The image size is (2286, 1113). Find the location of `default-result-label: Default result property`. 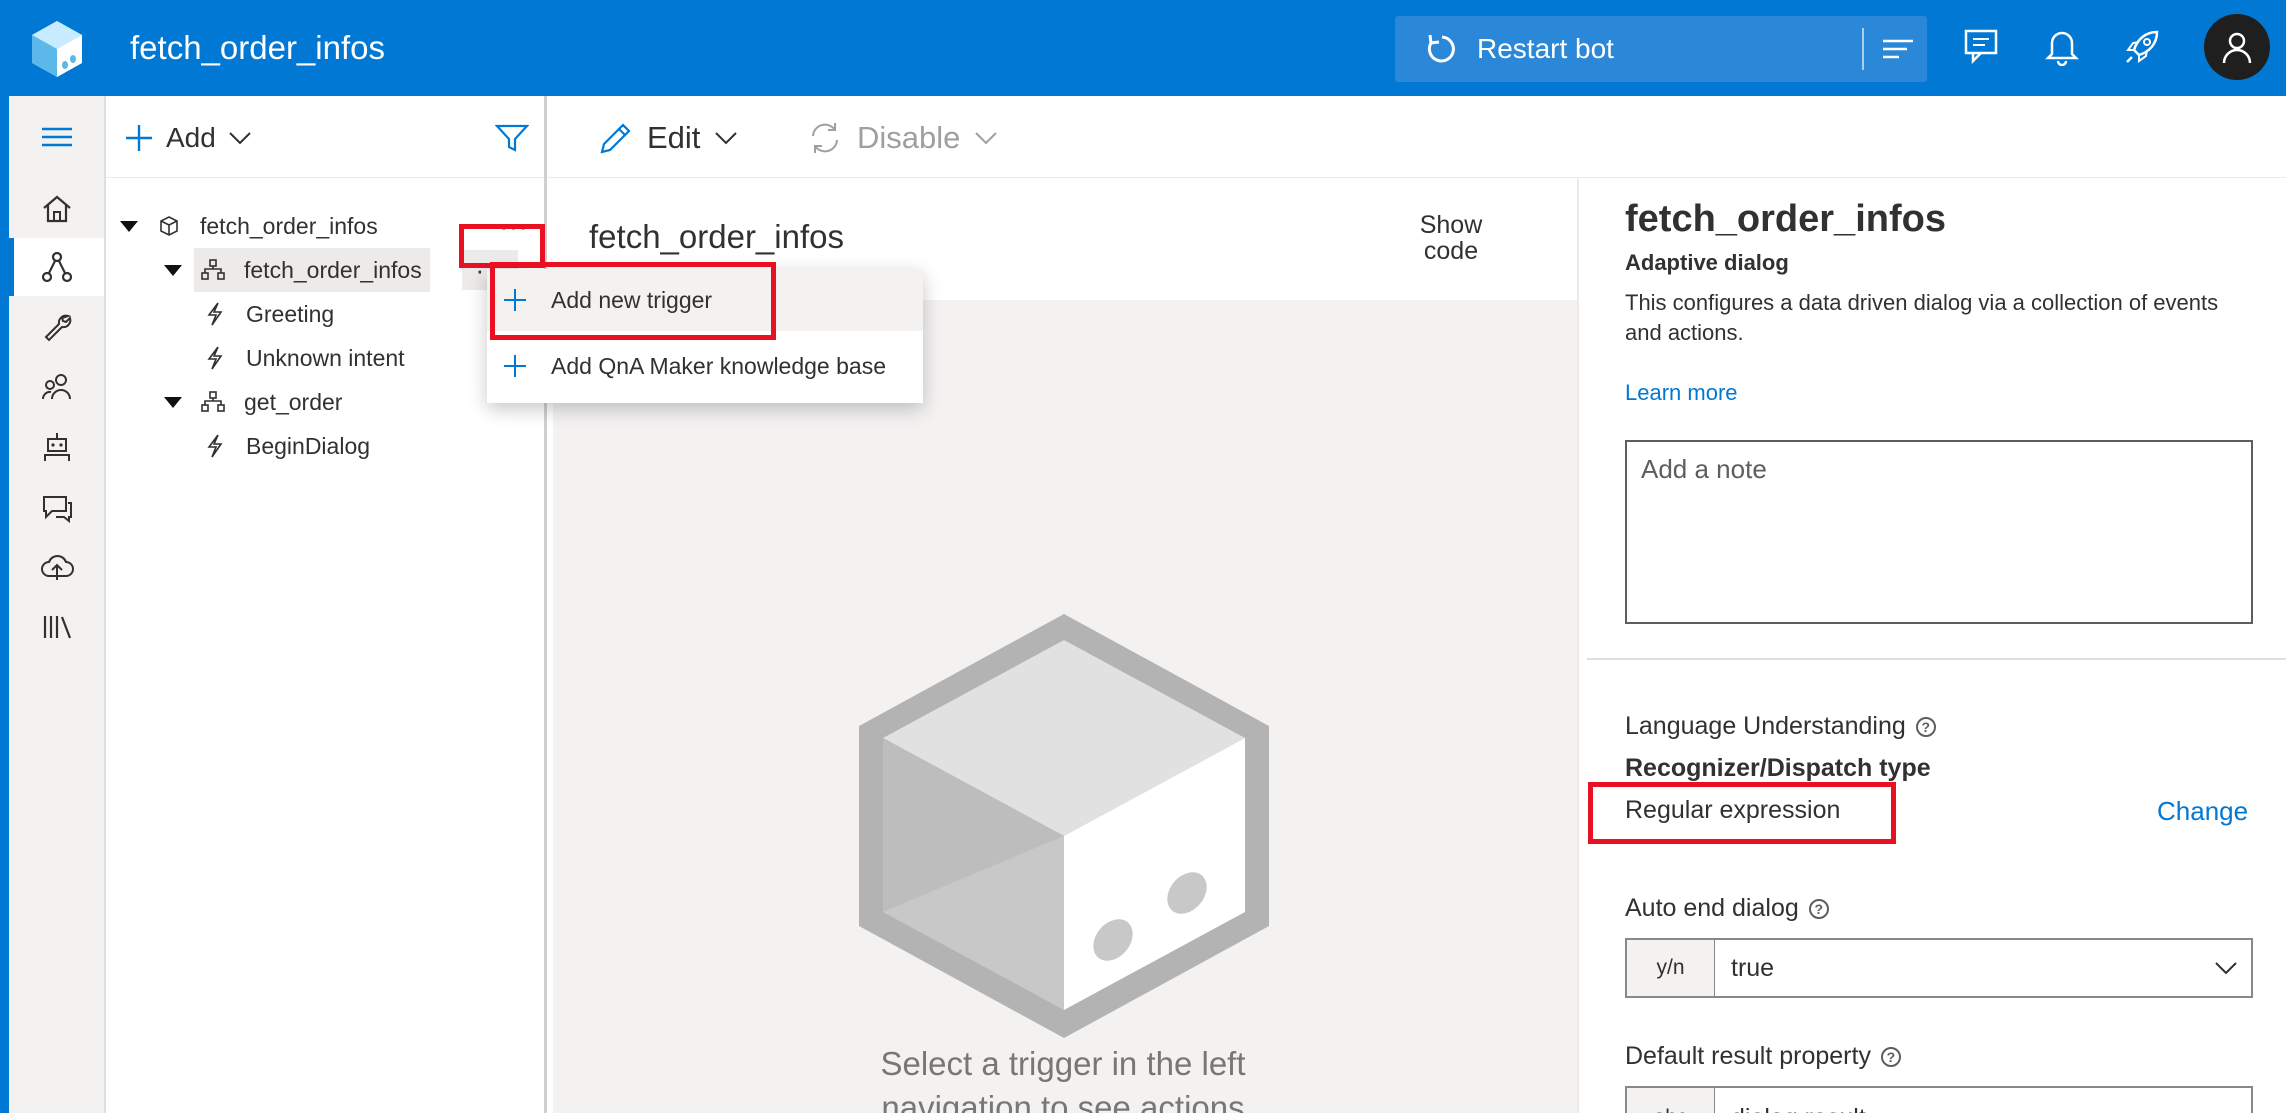

default-result-label: Default result property is located at coordinates (1748, 1056).